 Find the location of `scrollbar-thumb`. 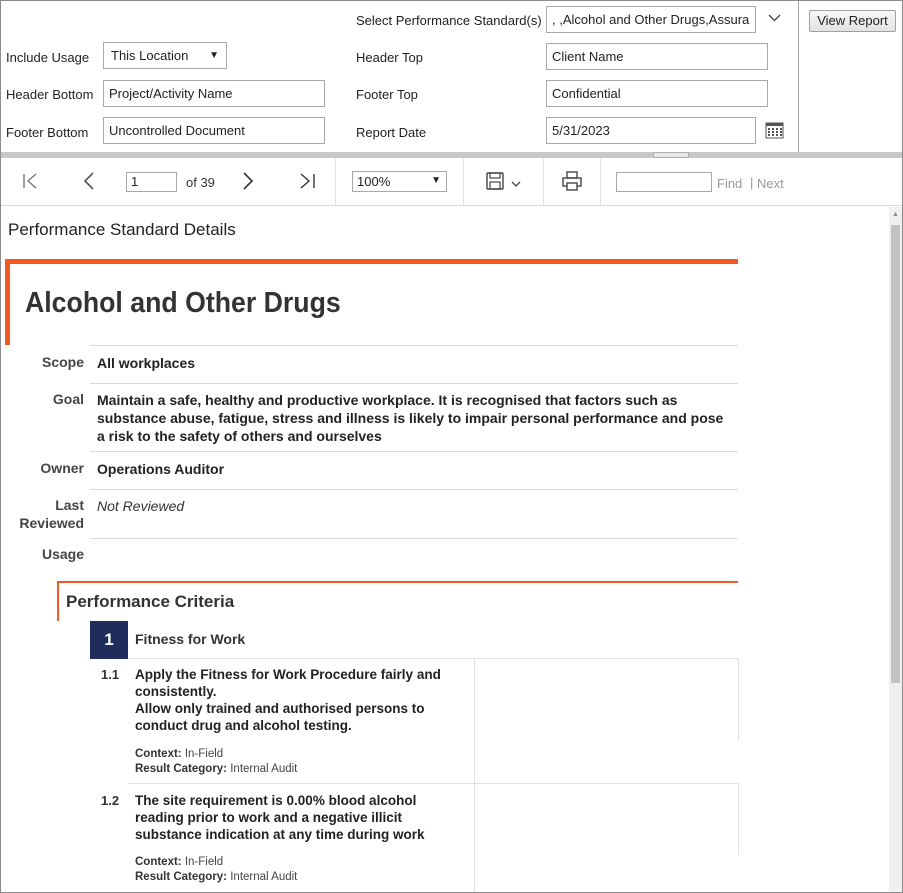

scrollbar-thumb is located at coordinates (895, 454).